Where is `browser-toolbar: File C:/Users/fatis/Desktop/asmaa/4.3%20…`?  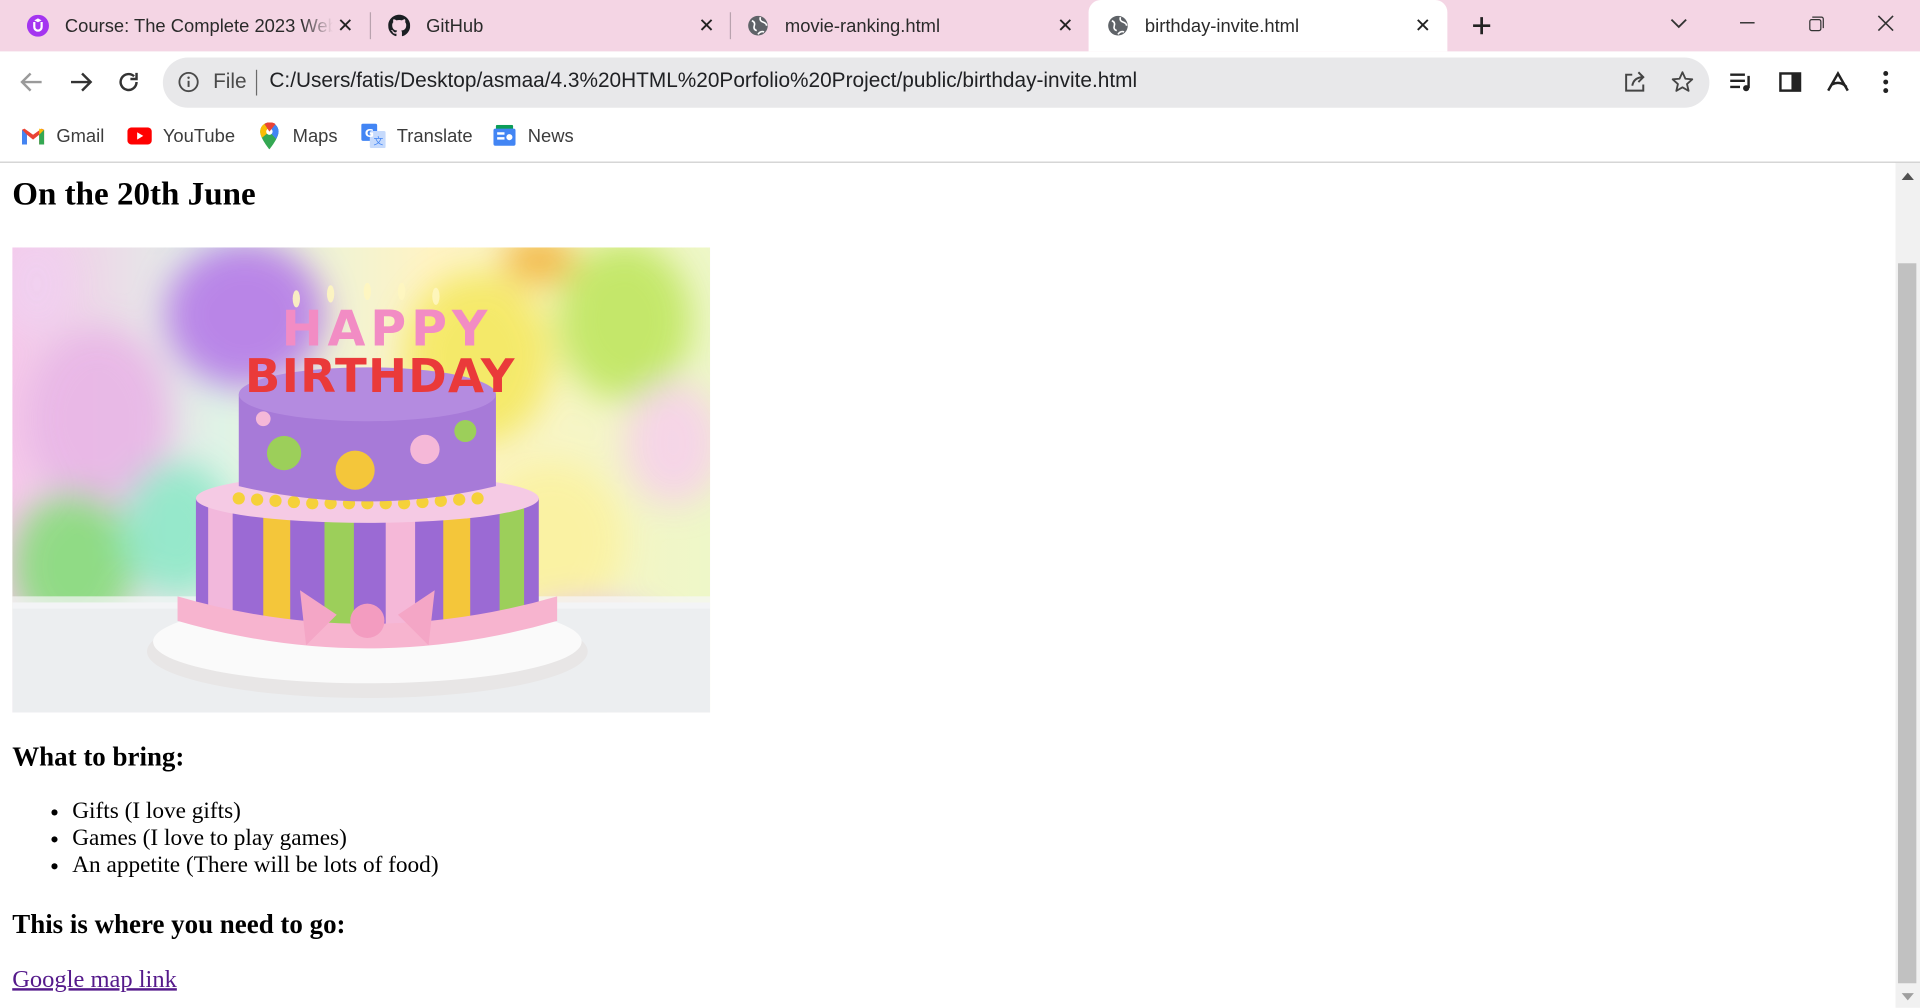
browser-toolbar: File C:/Users/fatis/Desktop/asmaa/4.3%20… is located at coordinates (960, 82).